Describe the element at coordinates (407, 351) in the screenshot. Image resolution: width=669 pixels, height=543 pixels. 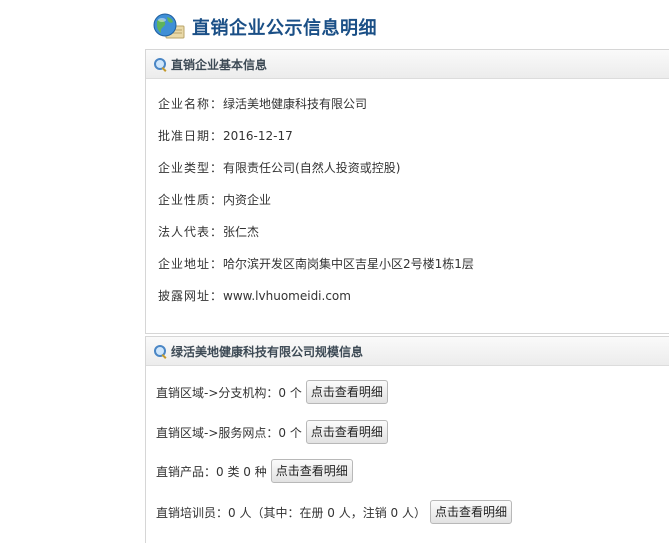
I see `panel-header: 绿活美地健康科技有限公司规模信息` at that location.